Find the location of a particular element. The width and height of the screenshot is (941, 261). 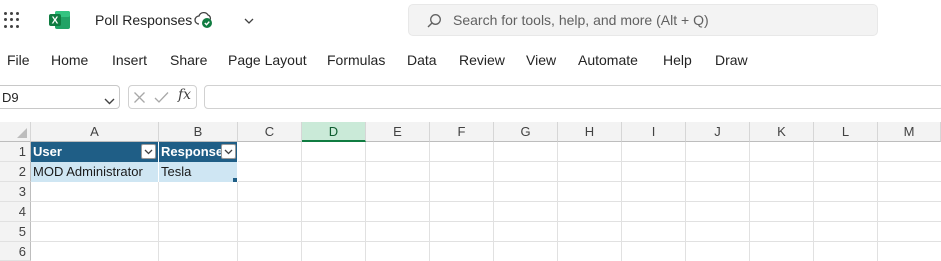

table-header-user: User is located at coordinates (95, 152).